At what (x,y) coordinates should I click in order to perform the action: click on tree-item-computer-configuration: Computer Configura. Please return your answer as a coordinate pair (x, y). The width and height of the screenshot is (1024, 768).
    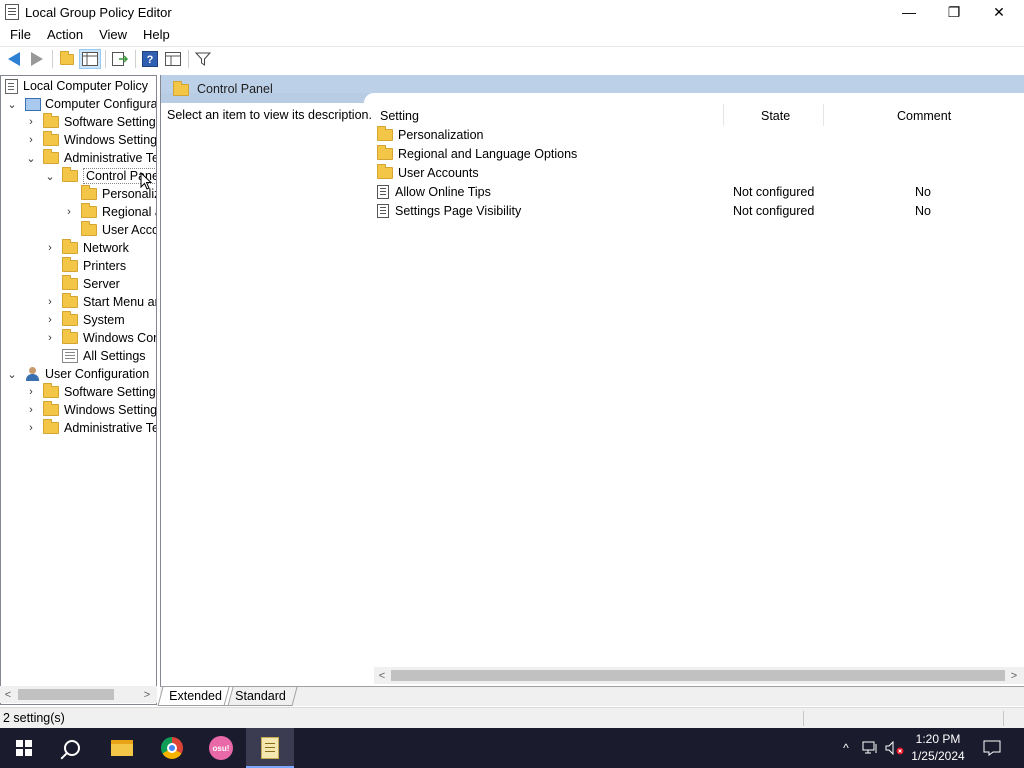
    Looking at the image, I should click on (90, 104).